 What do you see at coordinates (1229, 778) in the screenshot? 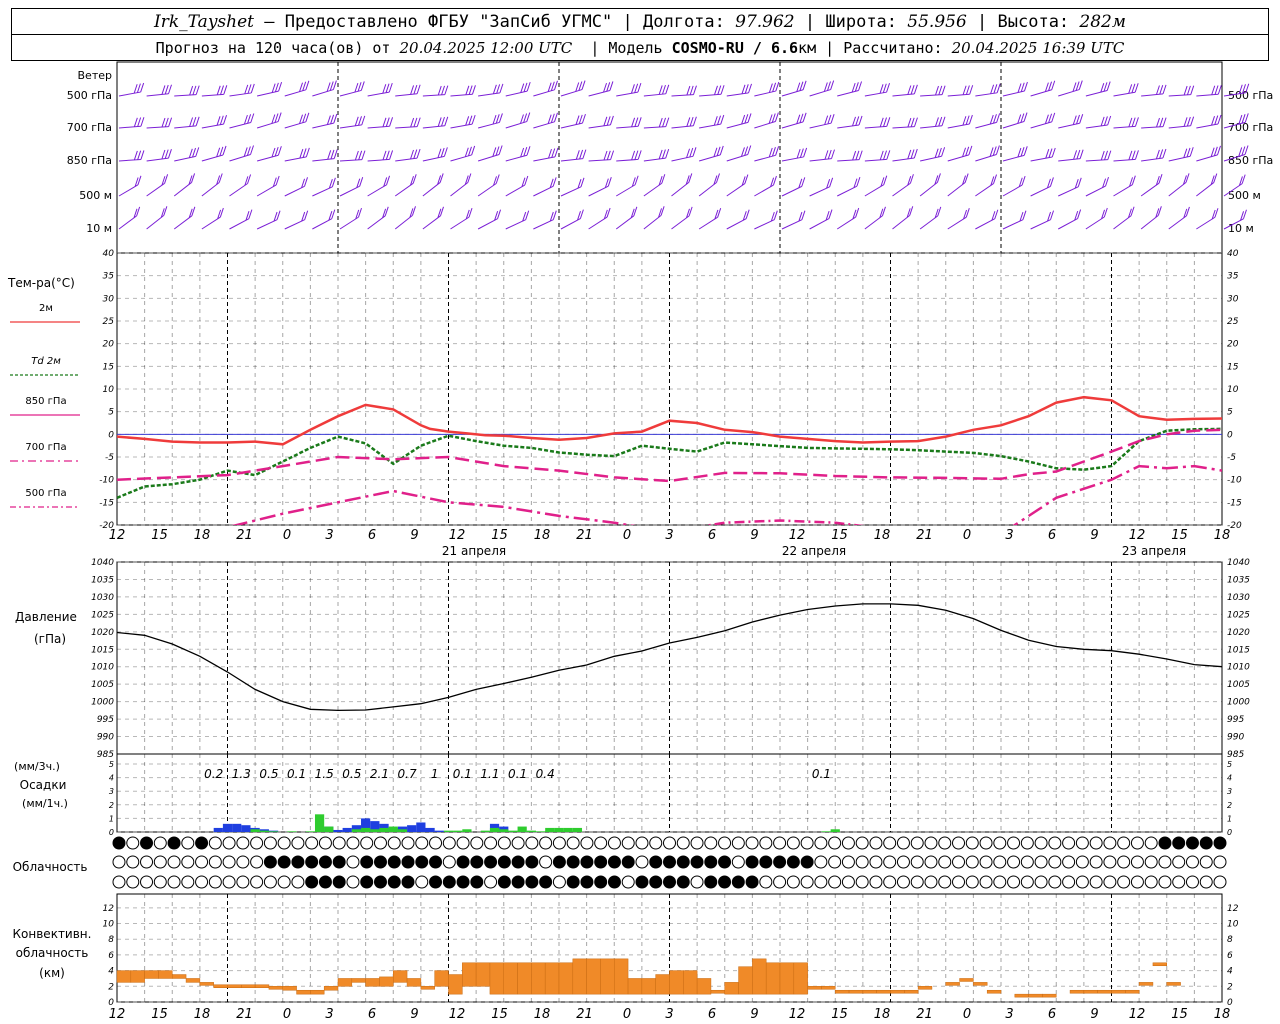
I see `y-tick-label-right: 4` at bounding box center [1229, 778].